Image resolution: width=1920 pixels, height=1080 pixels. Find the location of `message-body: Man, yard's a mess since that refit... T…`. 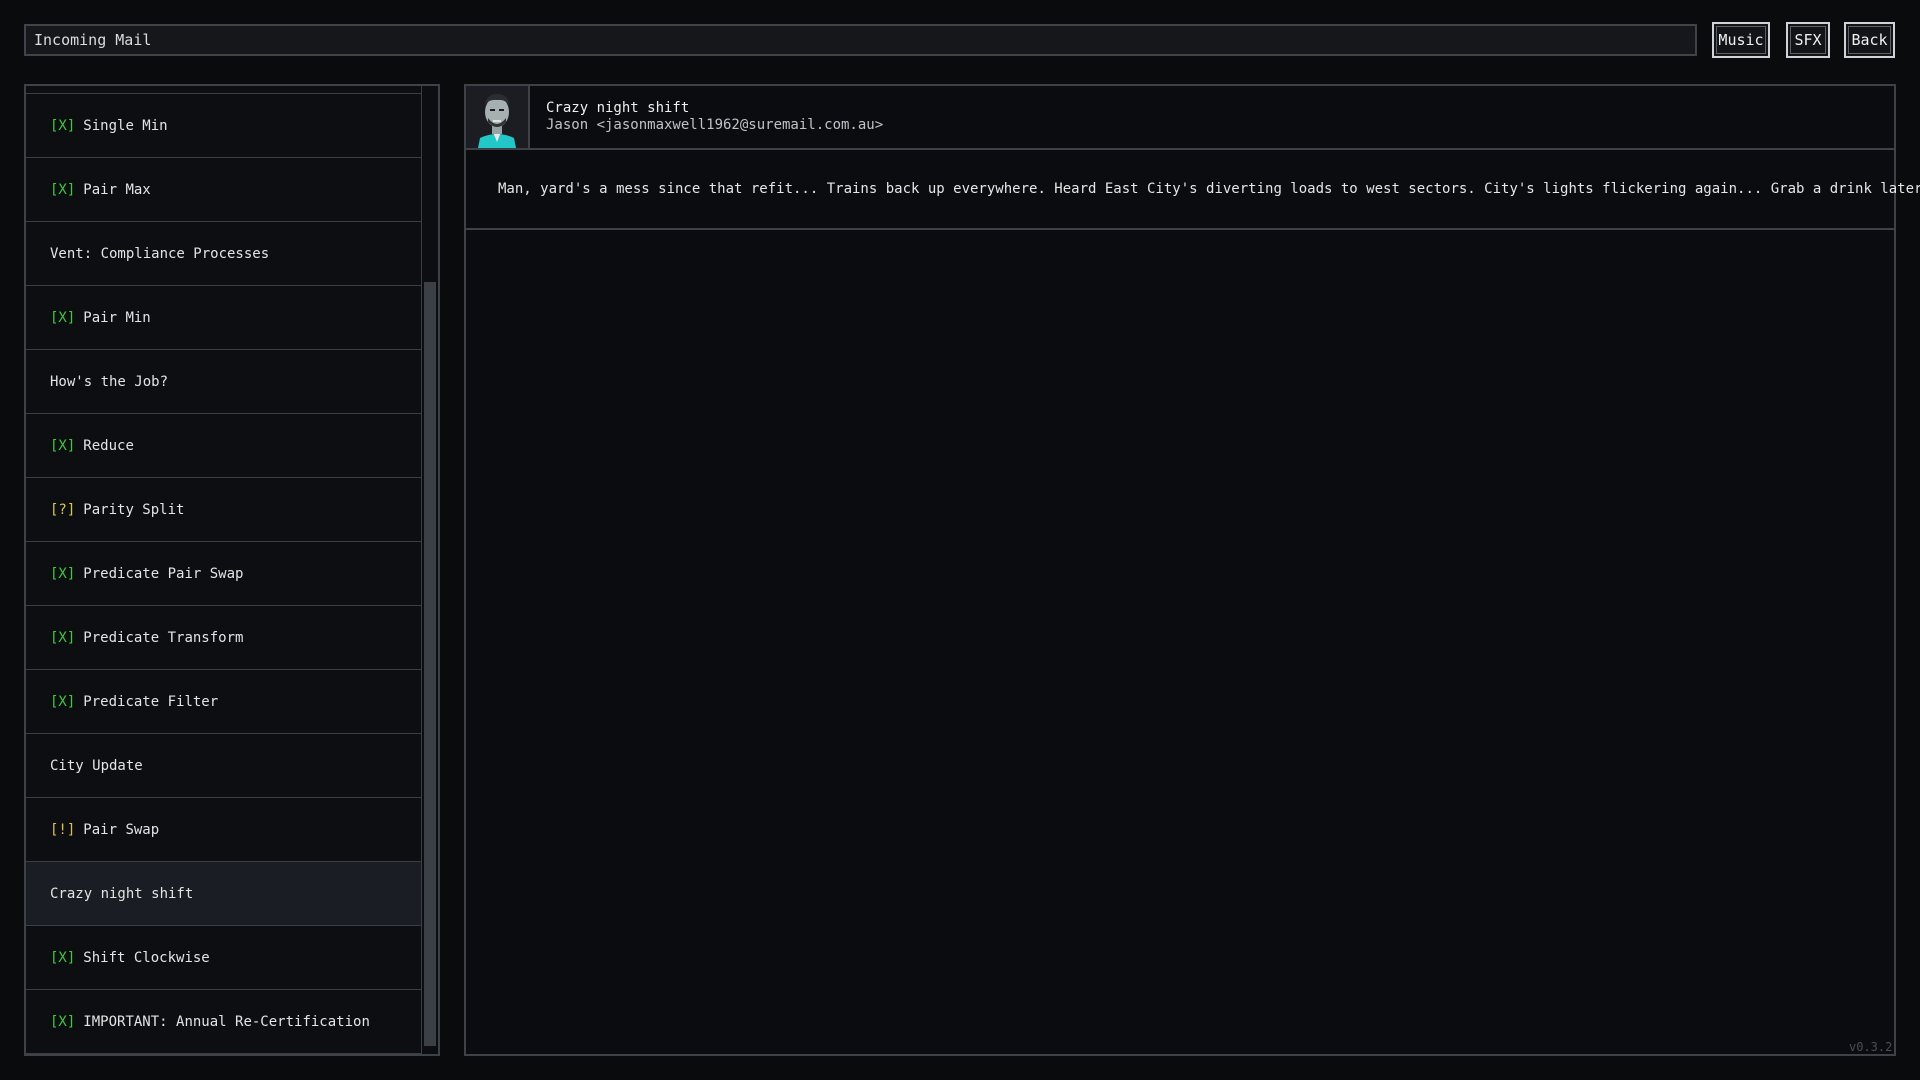

message-body: Man, yard's a mess since that refit... T… is located at coordinates (1193, 190).